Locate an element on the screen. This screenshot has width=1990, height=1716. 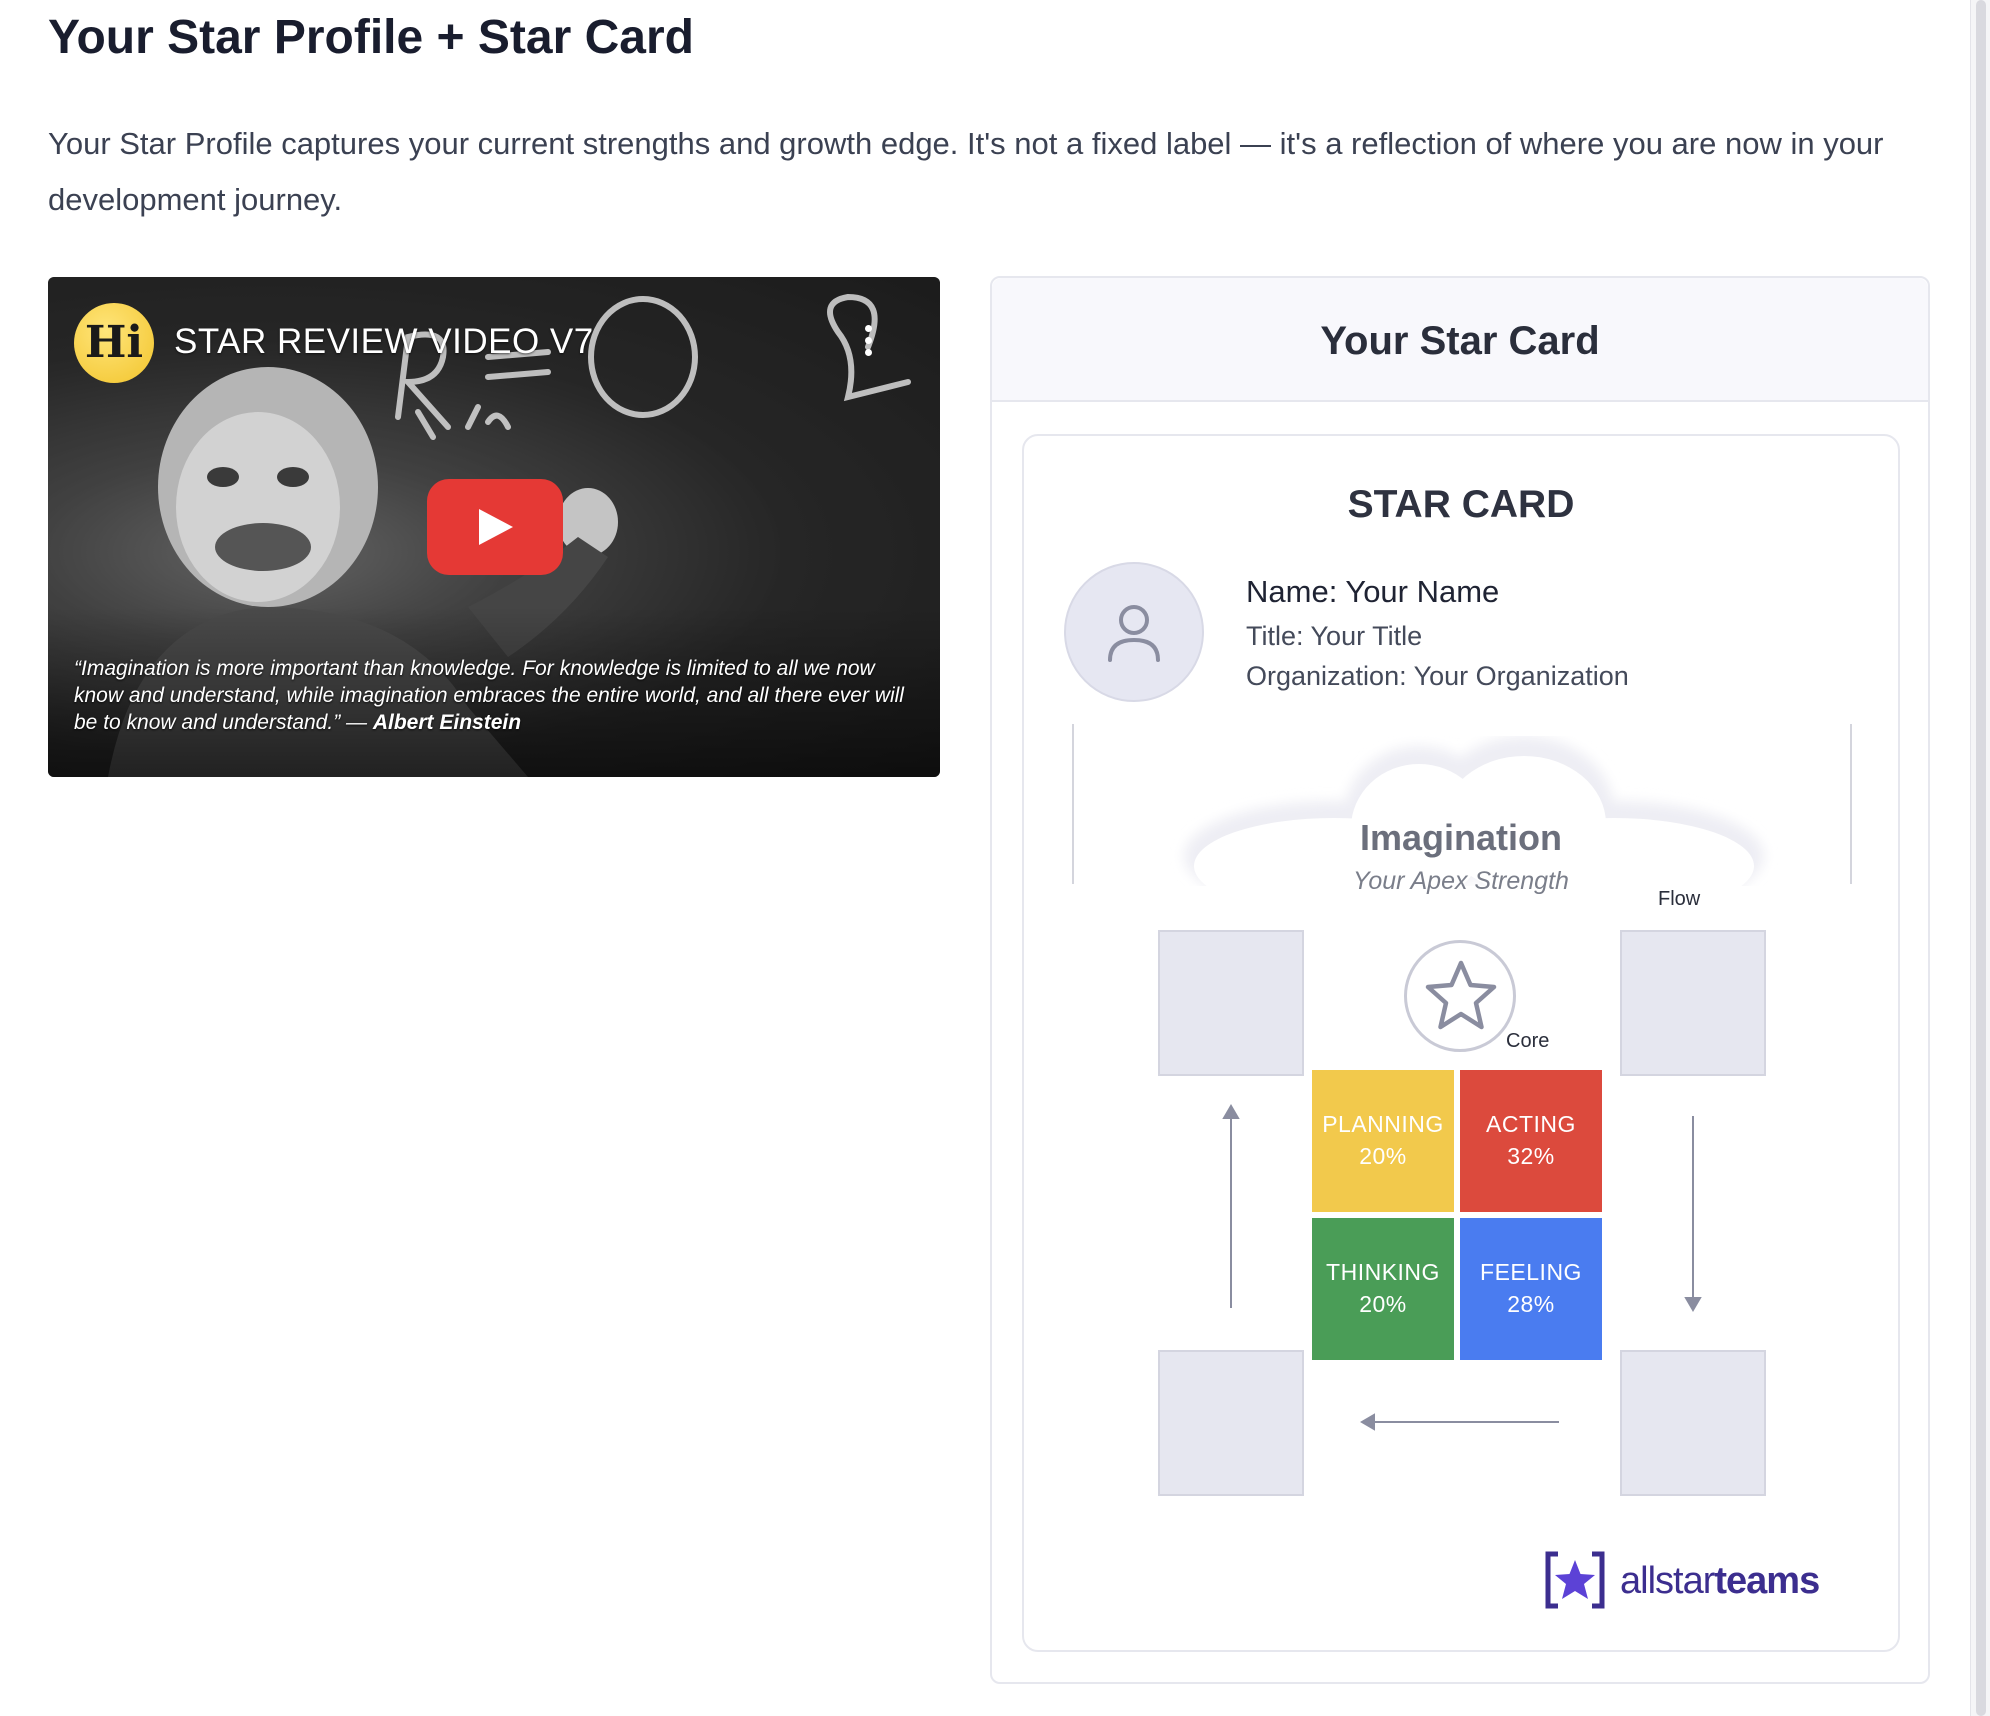
page-scrollbar-thumb is located at coordinates (1981, 858).